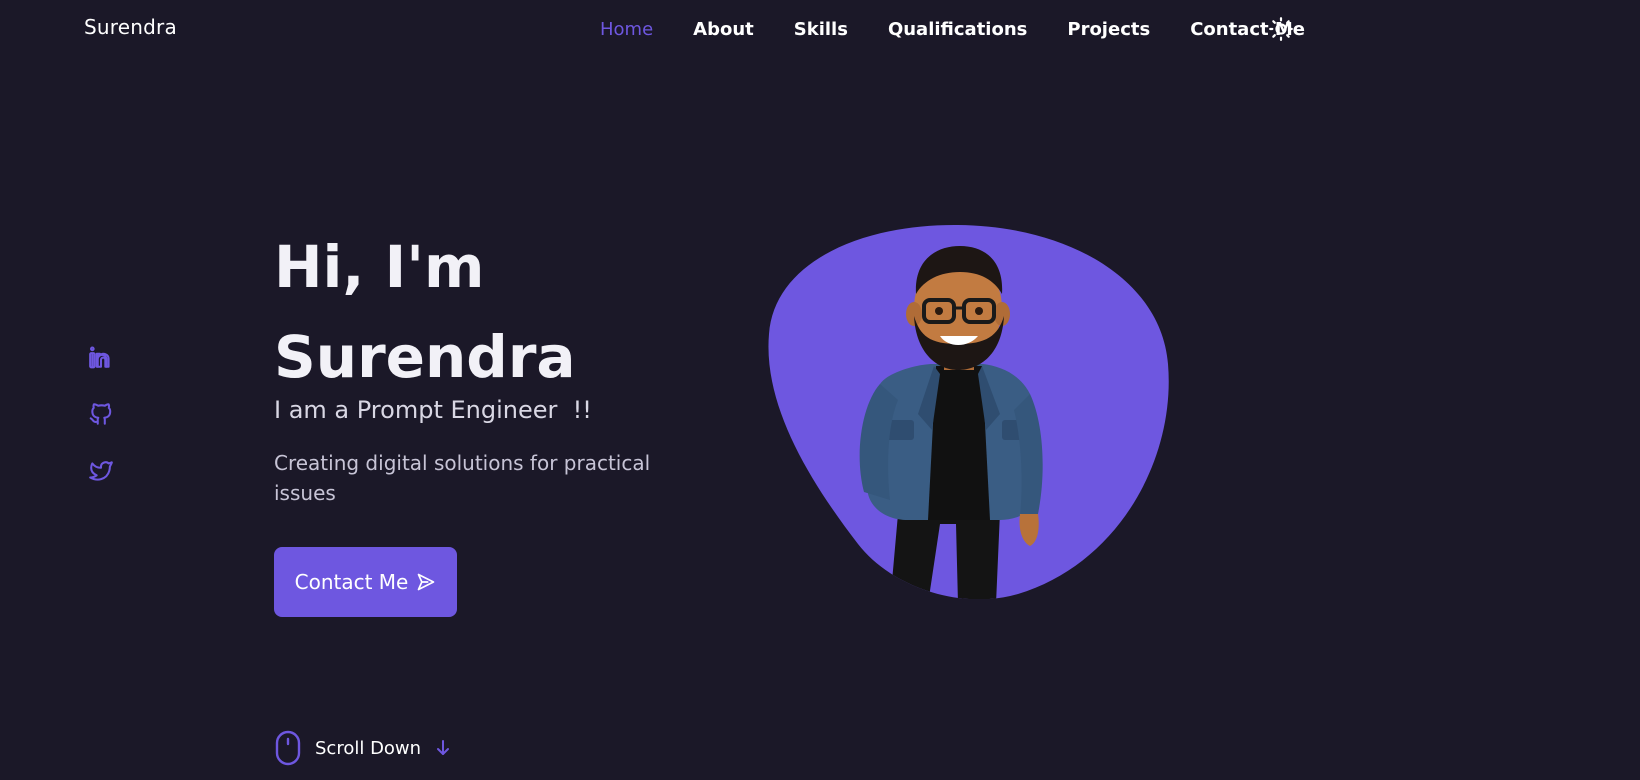 The height and width of the screenshot is (780, 1640). I want to click on hero-title: Hi, I'm Surendra, so click(474, 312).